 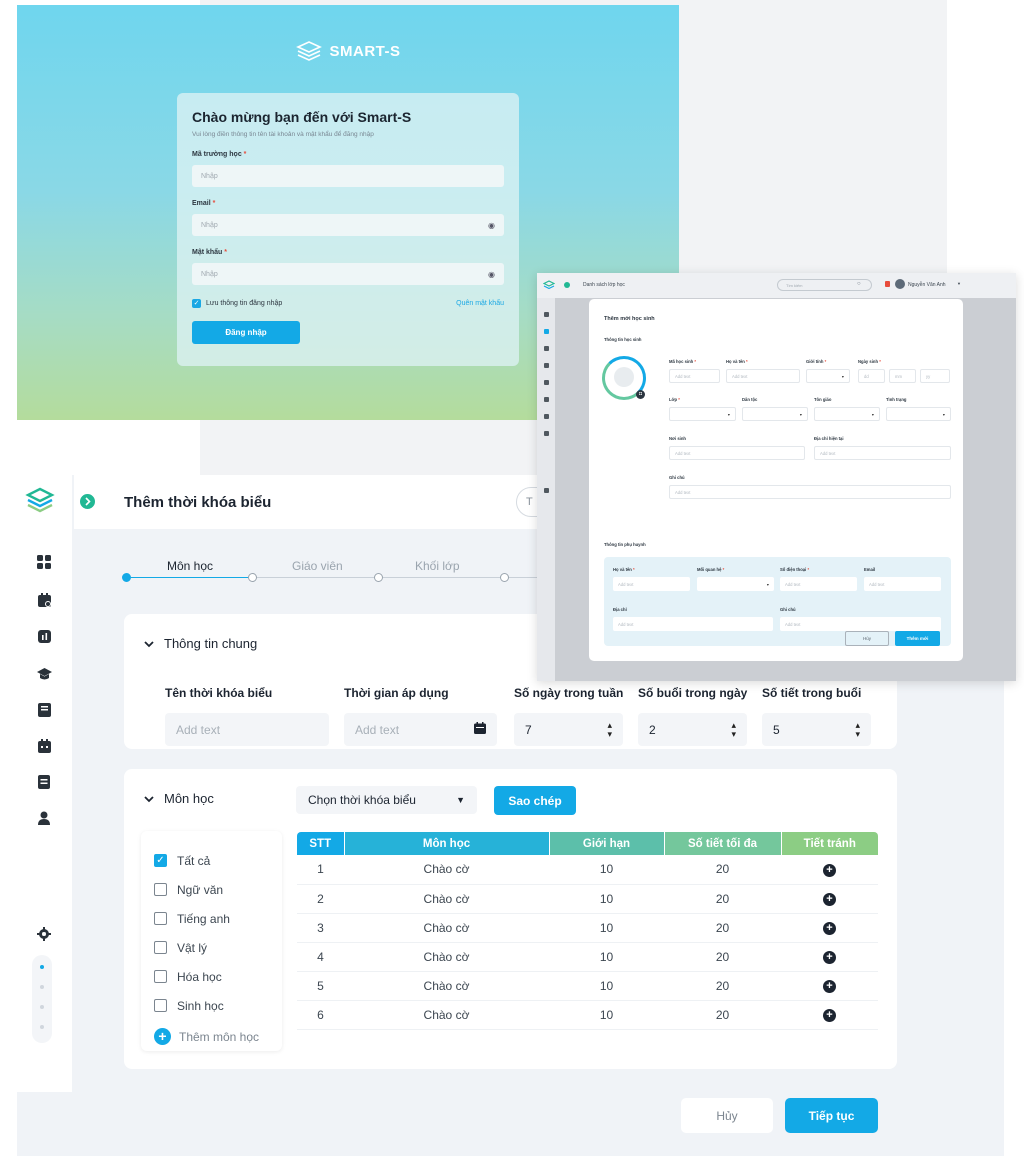 What do you see at coordinates (902, 584) in the screenshot?
I see `parent-email-input: Add text` at bounding box center [902, 584].